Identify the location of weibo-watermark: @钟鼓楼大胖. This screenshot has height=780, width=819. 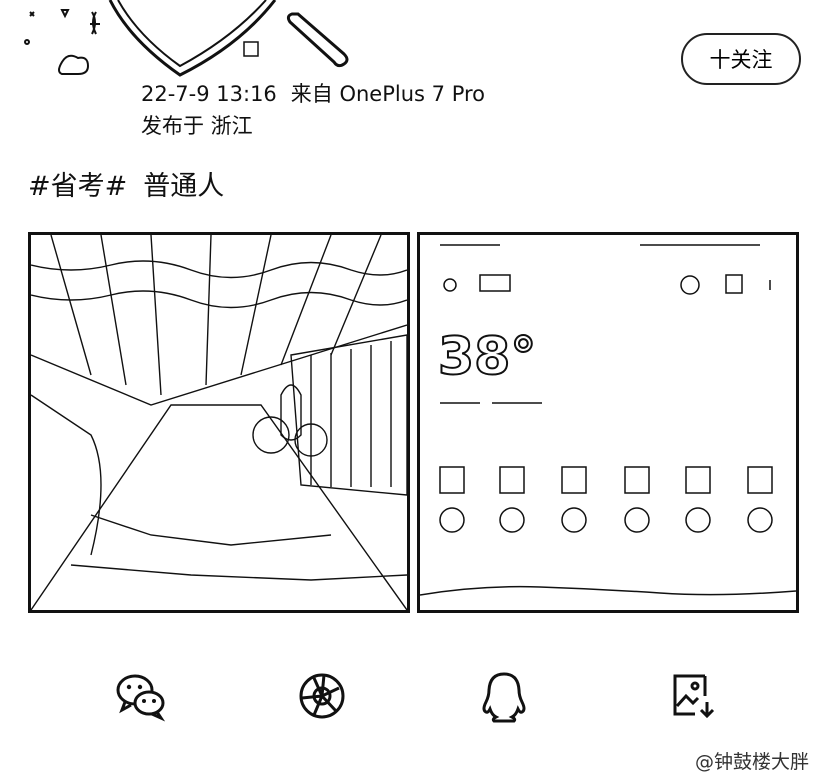
(751, 762).